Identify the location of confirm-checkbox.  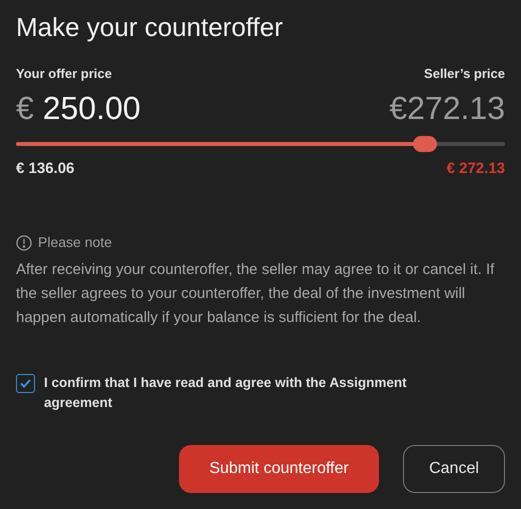
(25, 383).